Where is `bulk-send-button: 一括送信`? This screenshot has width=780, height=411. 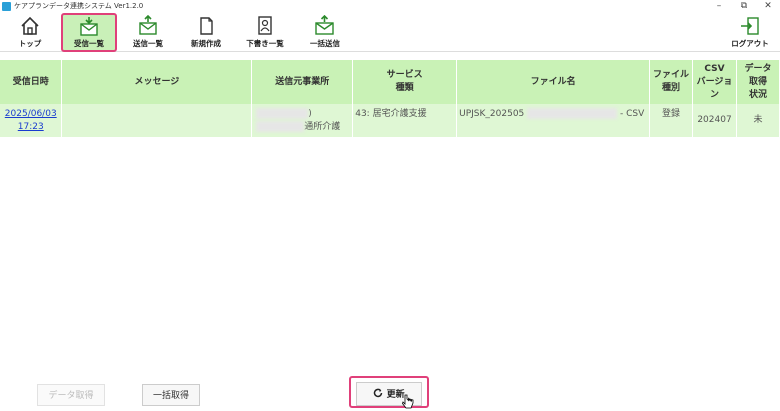
bulk-send-button: 一括送信 is located at coordinates (325, 32).